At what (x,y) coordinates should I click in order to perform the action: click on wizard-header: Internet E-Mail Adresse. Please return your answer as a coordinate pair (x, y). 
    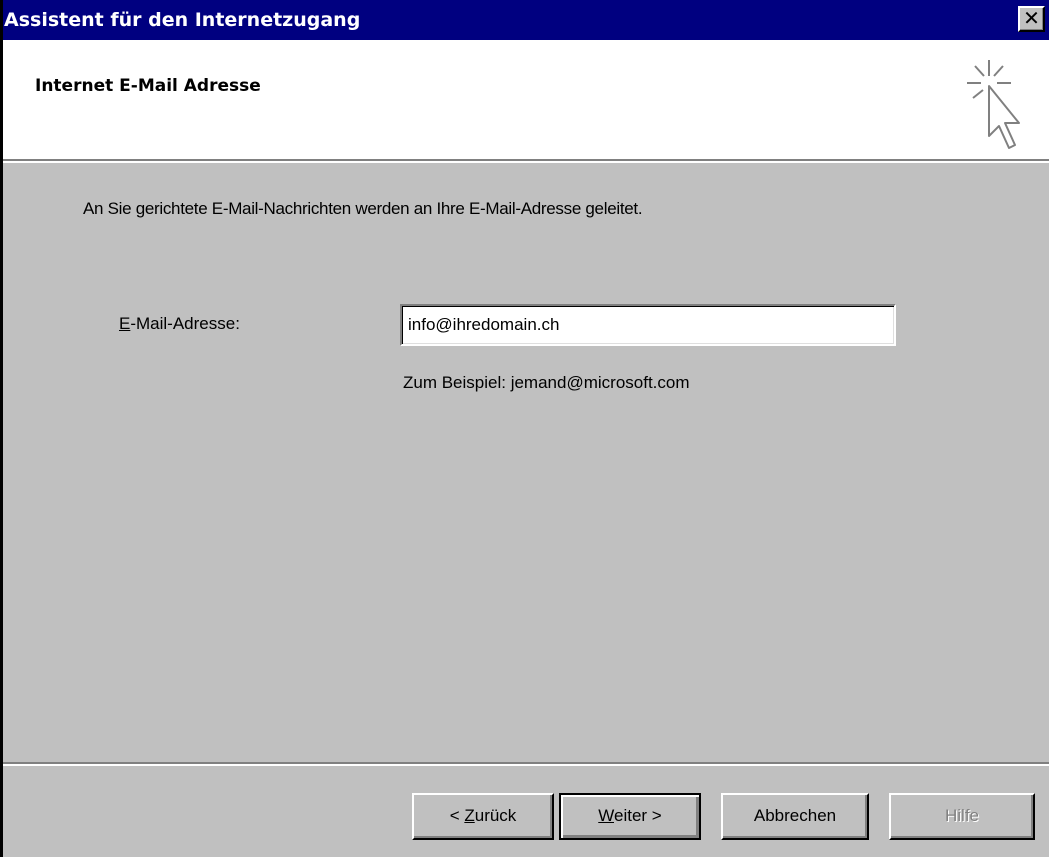
    Looking at the image, I should click on (526, 100).